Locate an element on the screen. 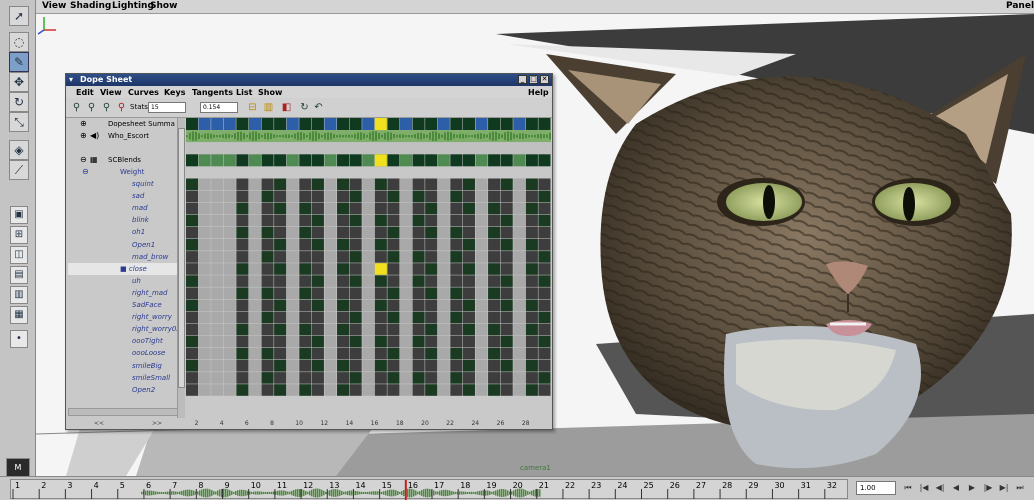  step-forward-icon: |▶ is located at coordinates (988, 487).